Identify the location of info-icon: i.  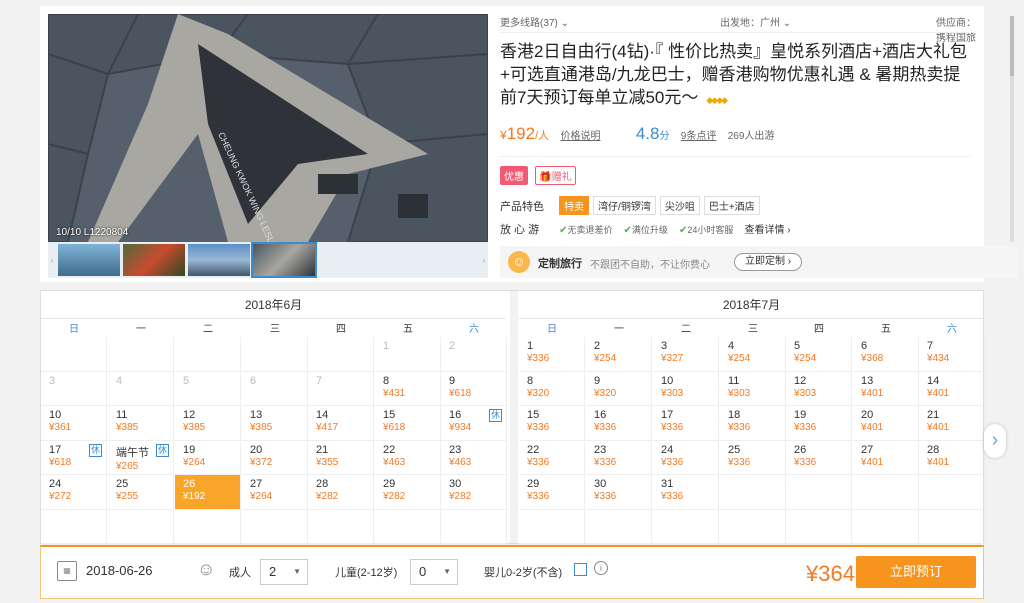
(601, 568).